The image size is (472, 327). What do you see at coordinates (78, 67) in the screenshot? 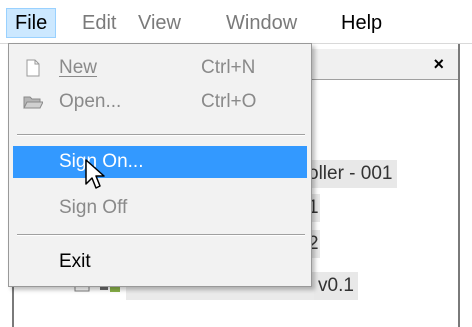
I see `menu-item-label: New` at bounding box center [78, 67].